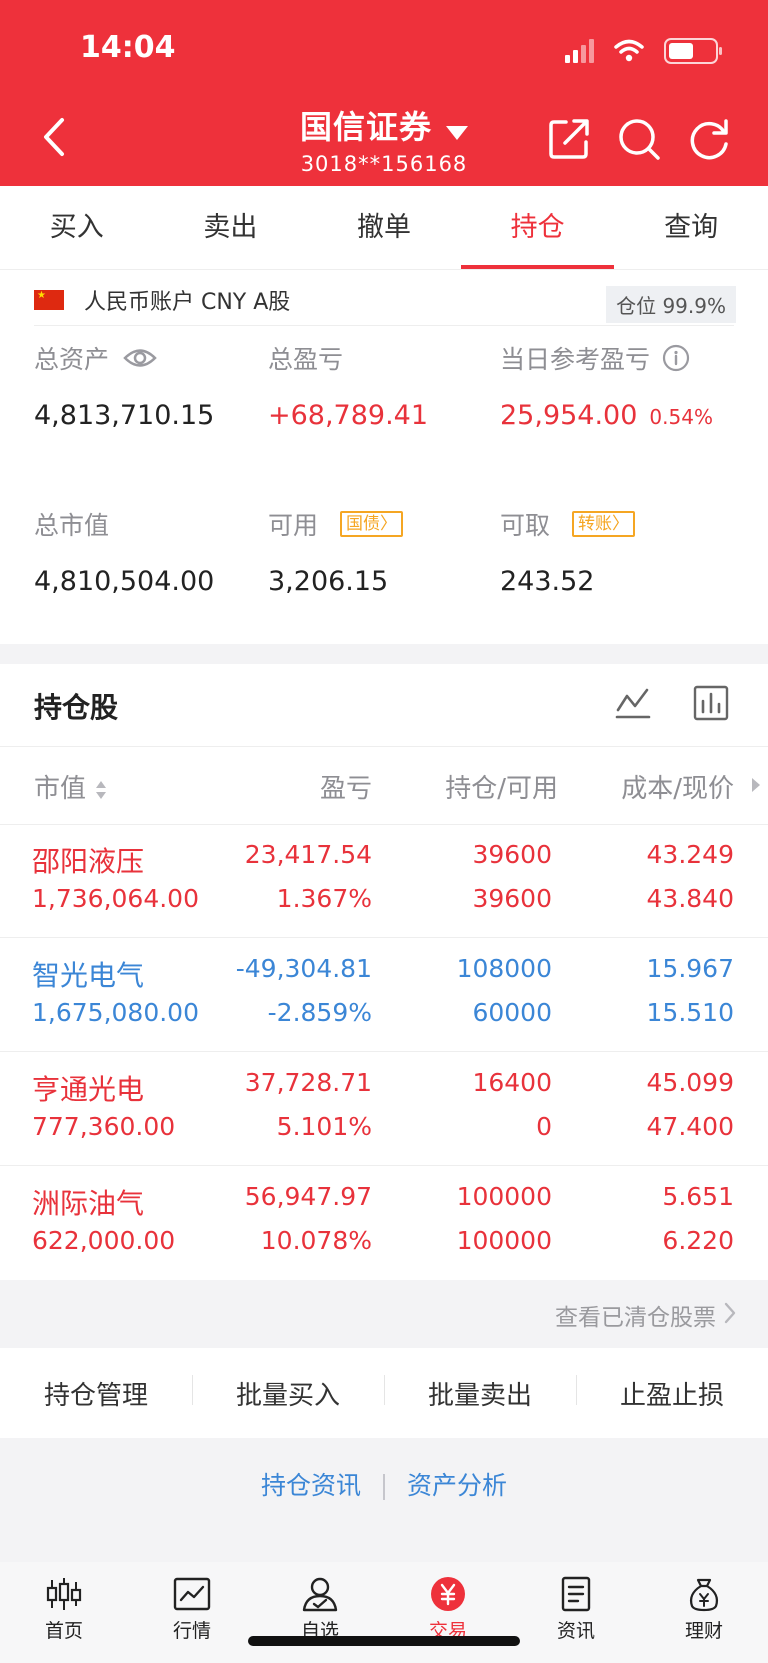 This screenshot has height=1663, width=768. I want to click on nav-label: 首页, so click(63, 1631).